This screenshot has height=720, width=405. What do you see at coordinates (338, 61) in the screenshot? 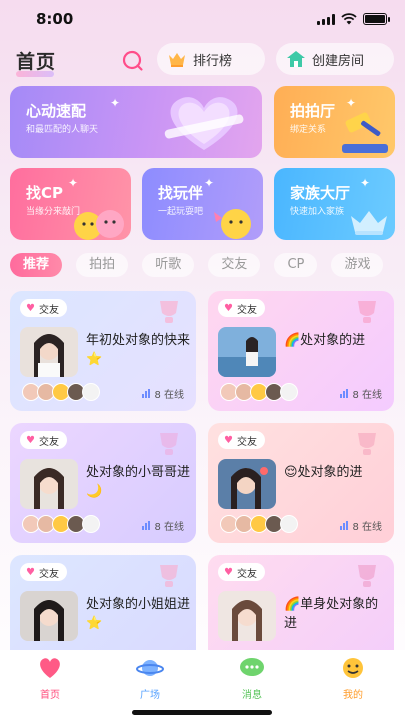
I see `create-room-label: 创建房间` at bounding box center [338, 61].